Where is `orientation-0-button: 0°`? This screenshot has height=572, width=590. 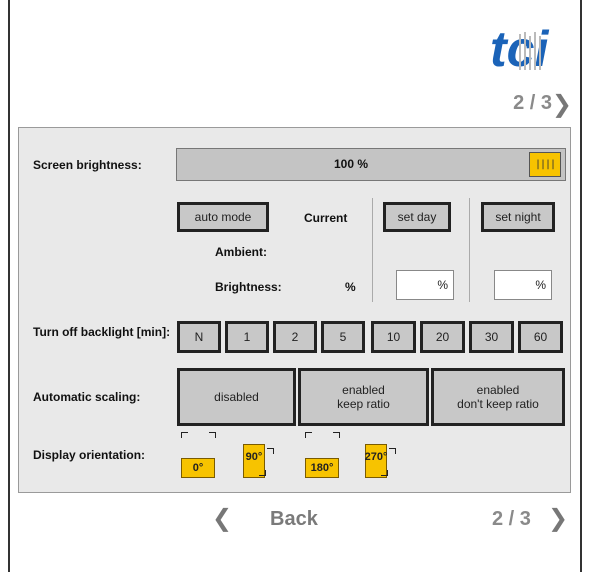
orientation-0-button: 0° is located at coordinates (201, 455).